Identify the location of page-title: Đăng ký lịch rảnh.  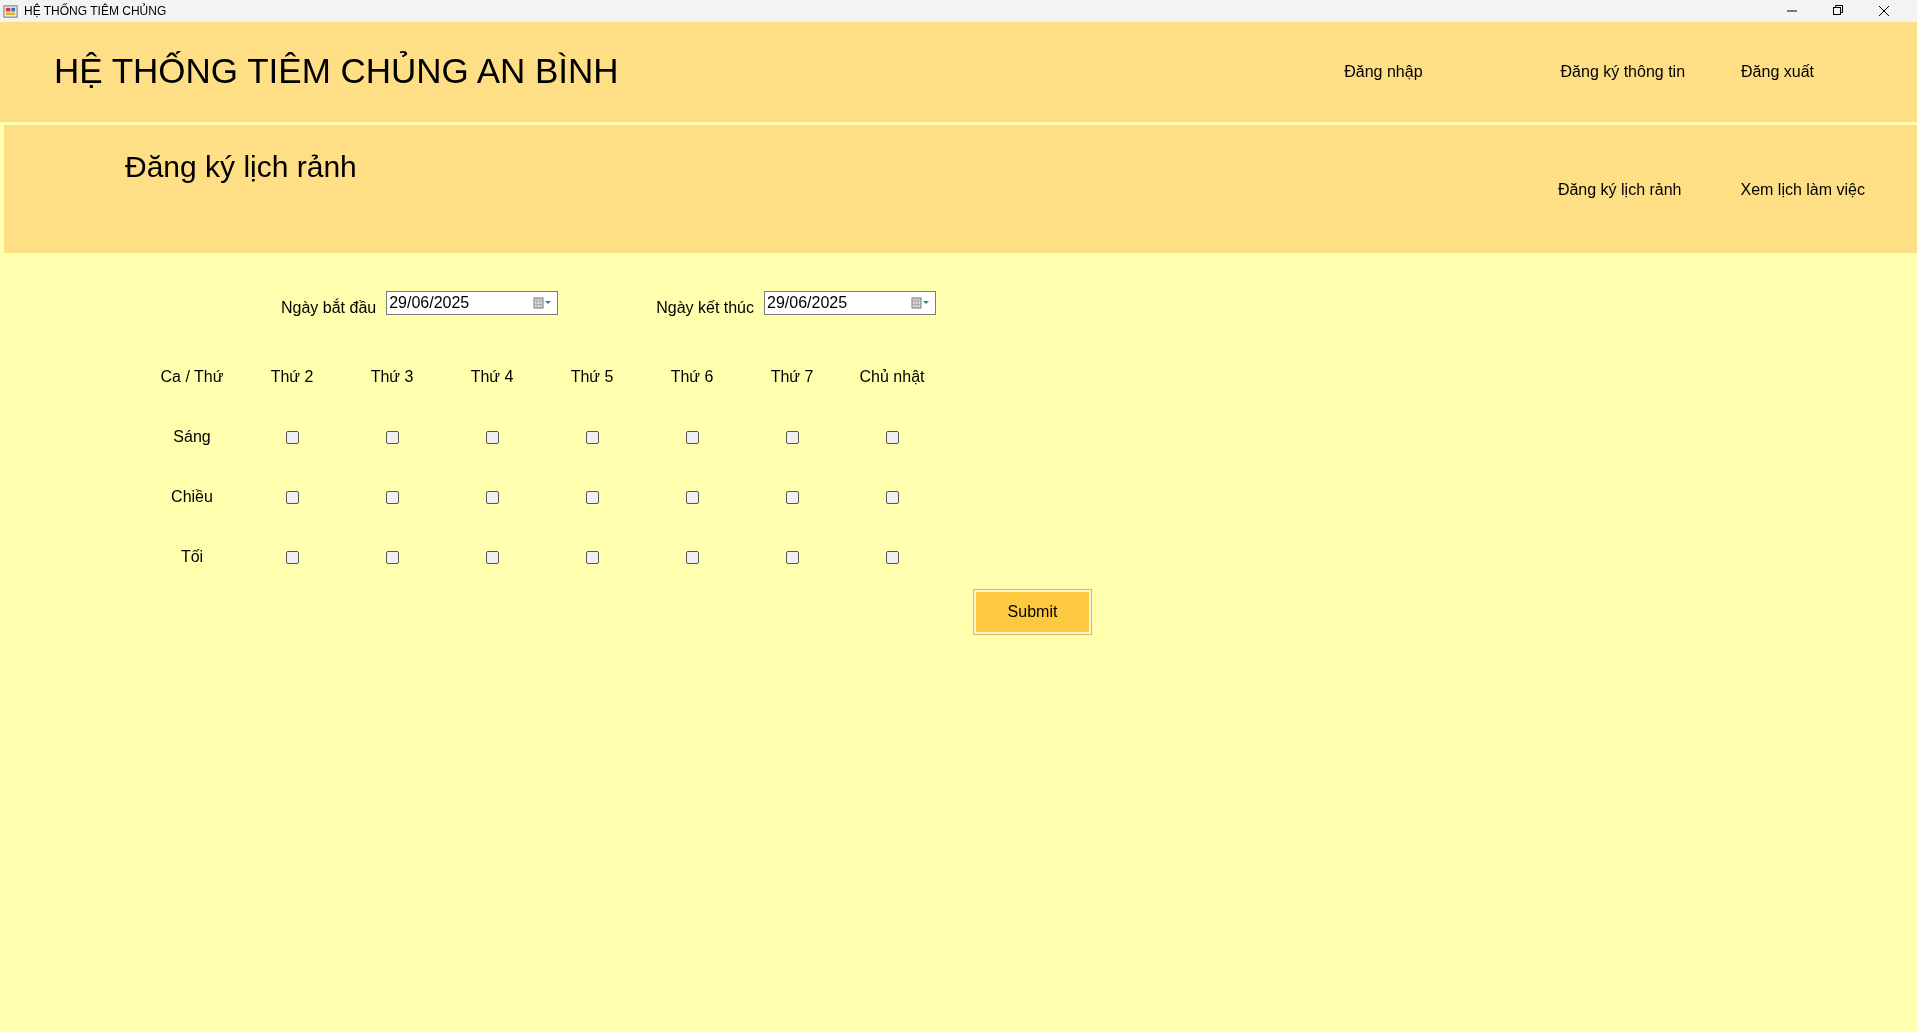
(241, 167).